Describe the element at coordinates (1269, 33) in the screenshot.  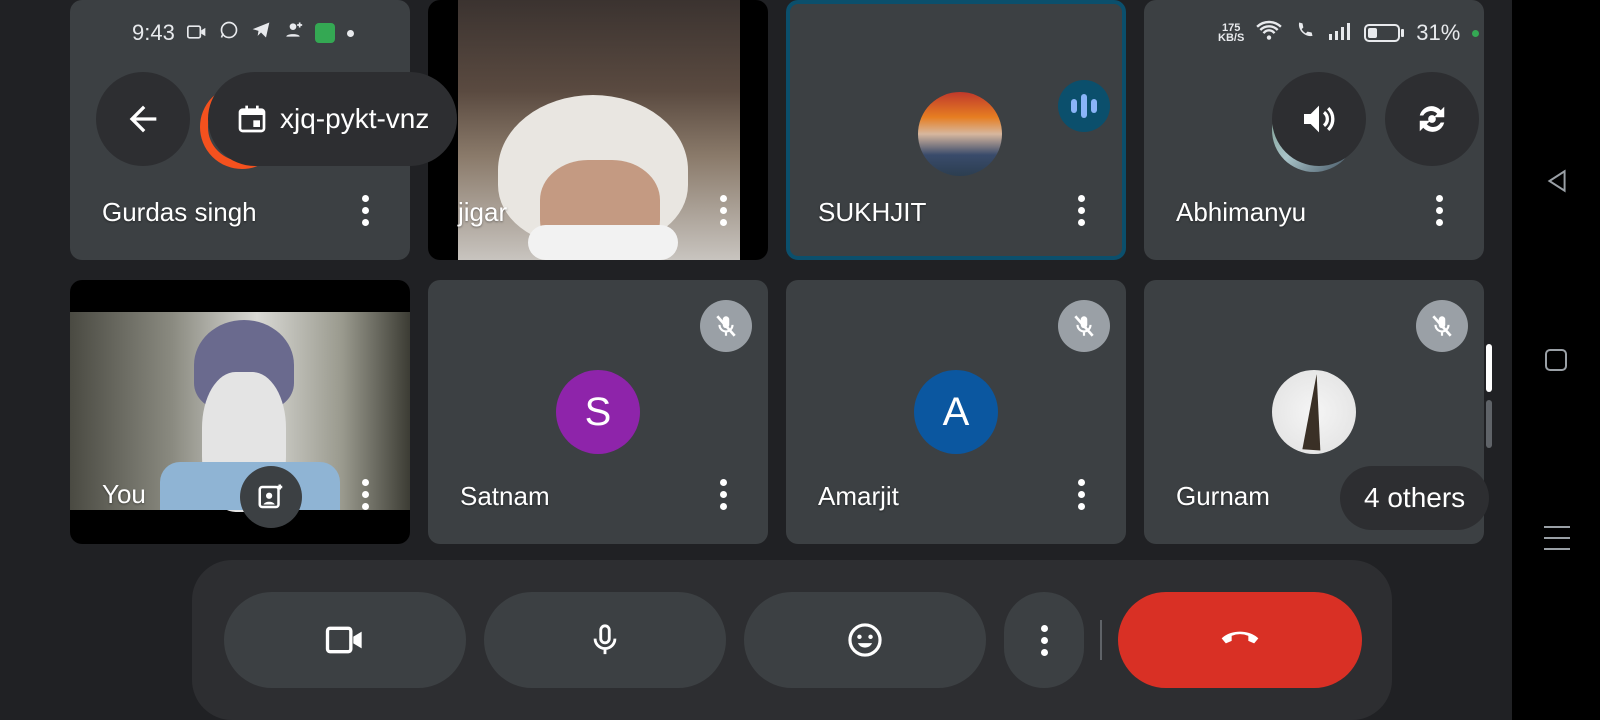
I see `wifi-icon` at that location.